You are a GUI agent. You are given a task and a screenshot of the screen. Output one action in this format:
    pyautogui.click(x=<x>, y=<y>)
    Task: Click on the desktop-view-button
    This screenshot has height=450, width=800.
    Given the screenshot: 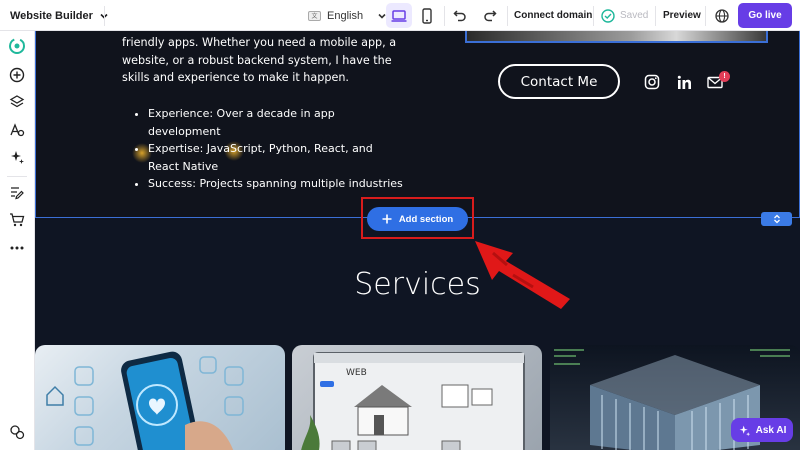 What is the action you would take?
    pyautogui.click(x=399, y=15)
    